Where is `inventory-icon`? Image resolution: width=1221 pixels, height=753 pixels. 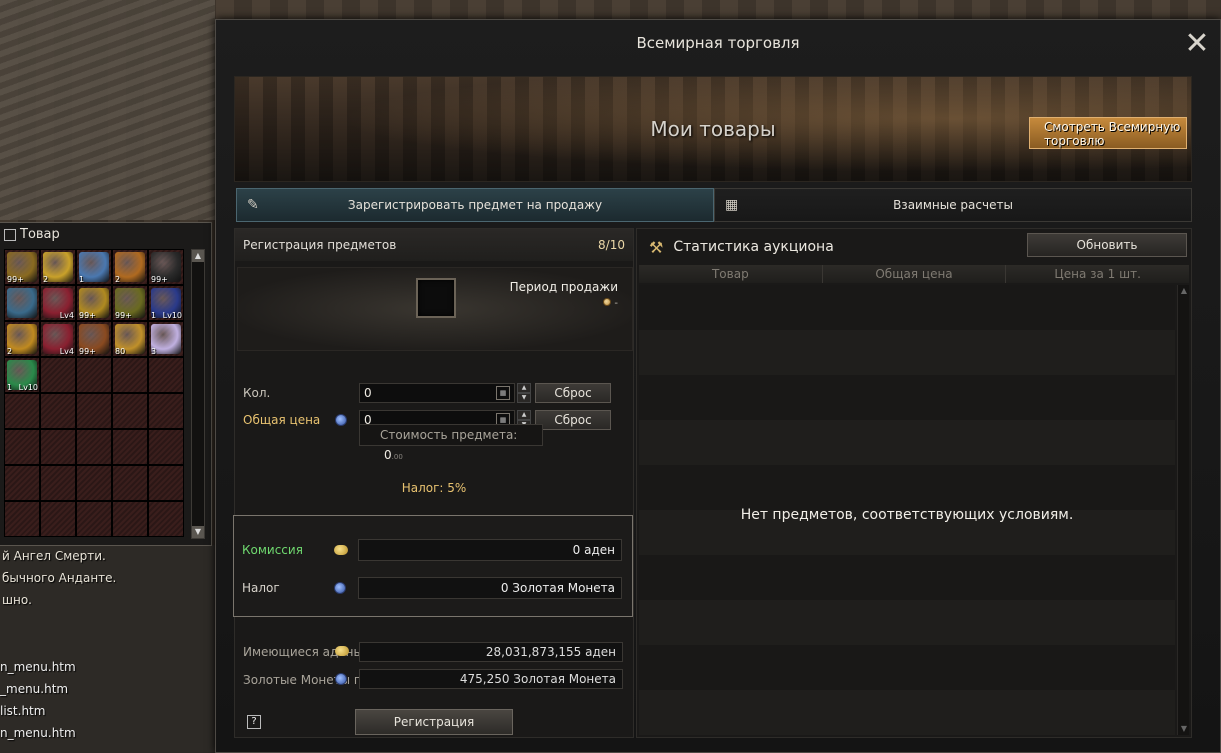
inventory-icon is located at coordinates (10, 235).